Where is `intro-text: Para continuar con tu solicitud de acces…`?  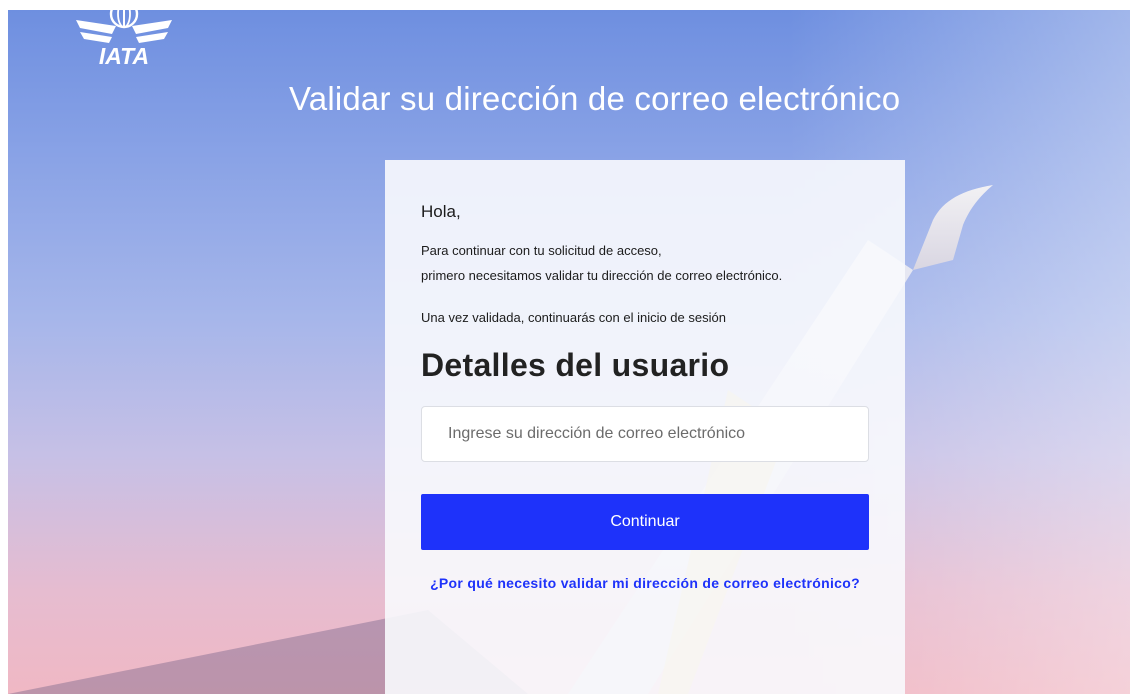
intro-text: Para continuar con tu solicitud de acces… is located at coordinates (611, 263).